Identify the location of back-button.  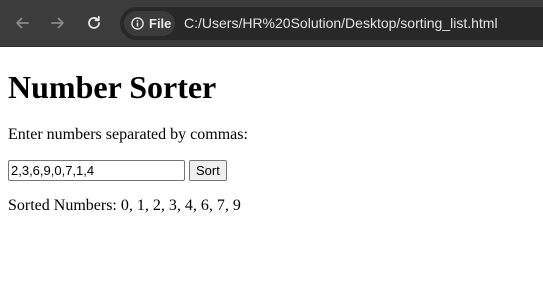
(22, 23).